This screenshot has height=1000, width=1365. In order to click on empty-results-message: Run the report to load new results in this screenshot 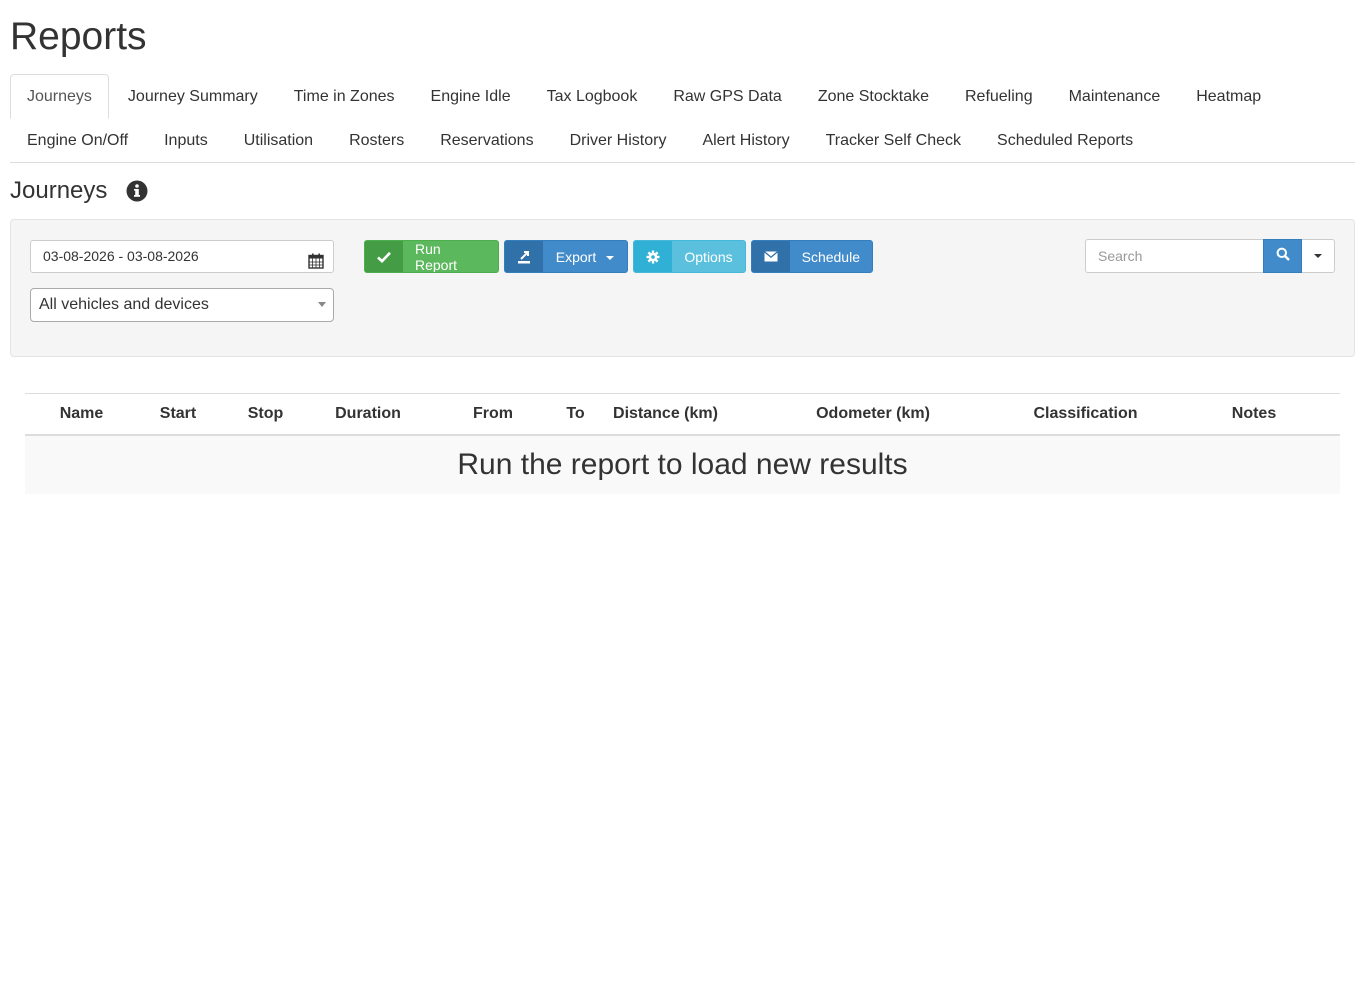, I will do `click(682, 464)`.